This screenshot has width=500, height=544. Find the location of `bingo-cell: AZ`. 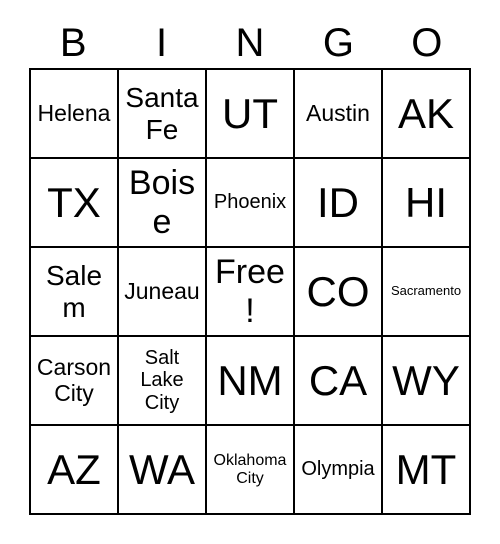

bingo-cell: AZ is located at coordinates (75, 470).